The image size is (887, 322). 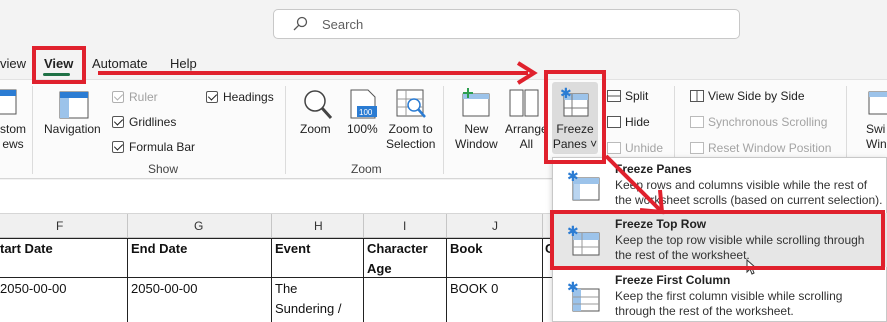 I want to click on switch-windows-icon, so click(x=877, y=103).